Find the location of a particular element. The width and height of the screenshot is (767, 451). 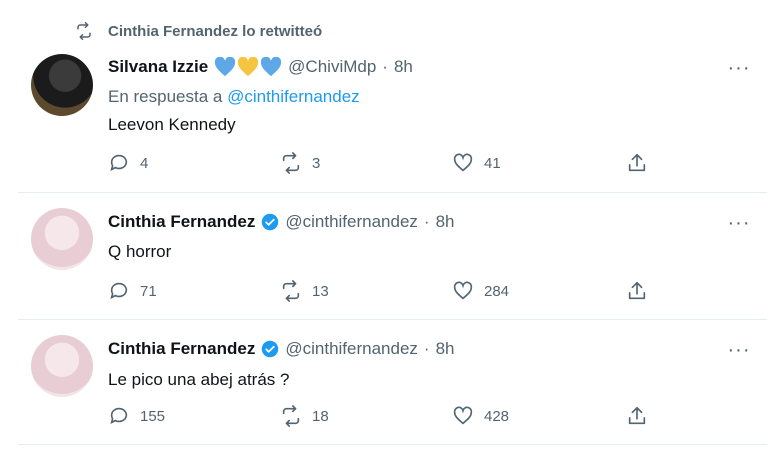

reply-button: 71 is located at coordinates (132, 291).